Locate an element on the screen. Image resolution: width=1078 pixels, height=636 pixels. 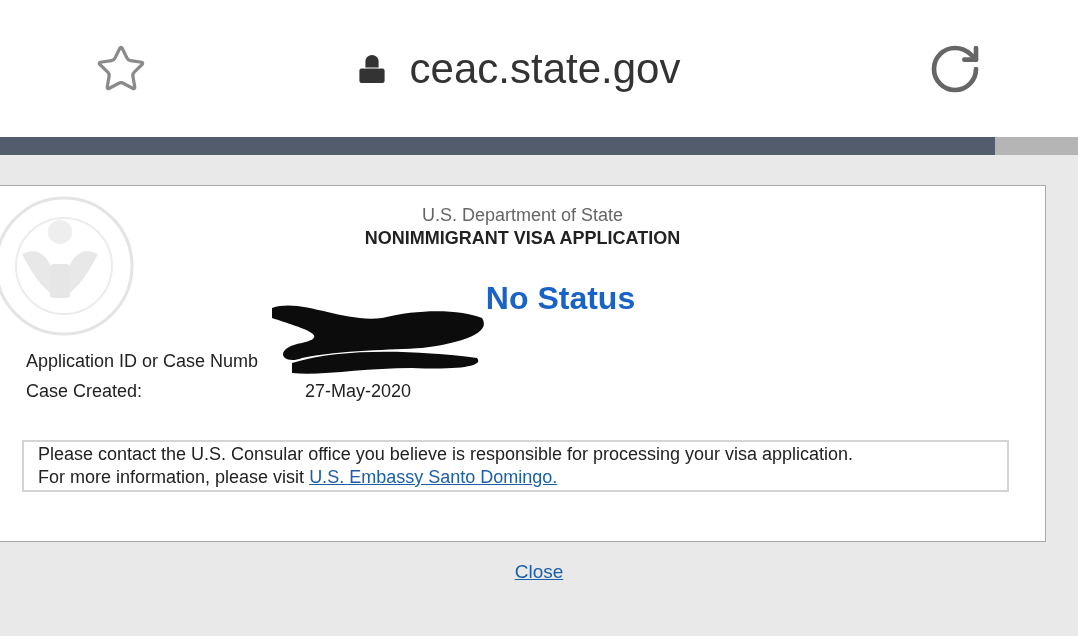
close-link: Close is located at coordinates (539, 572).